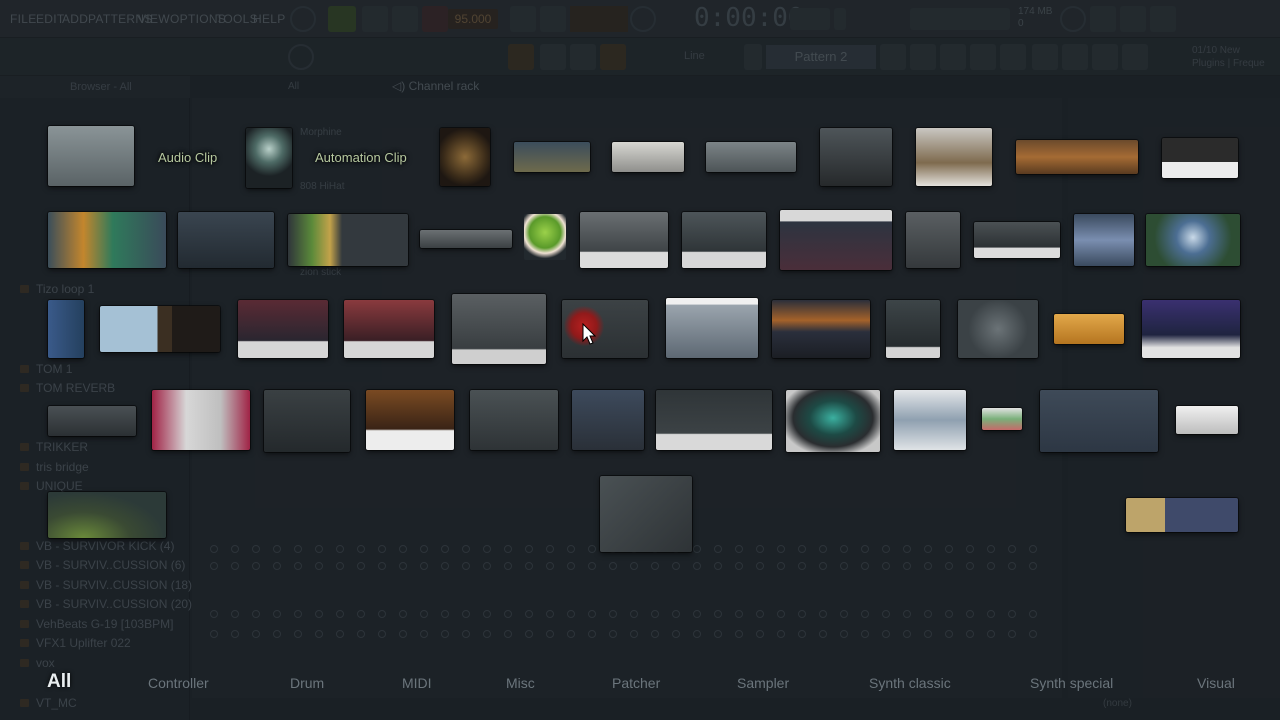  What do you see at coordinates (910, 683) in the screenshot?
I see `category-synth-classic: Synth classic` at bounding box center [910, 683].